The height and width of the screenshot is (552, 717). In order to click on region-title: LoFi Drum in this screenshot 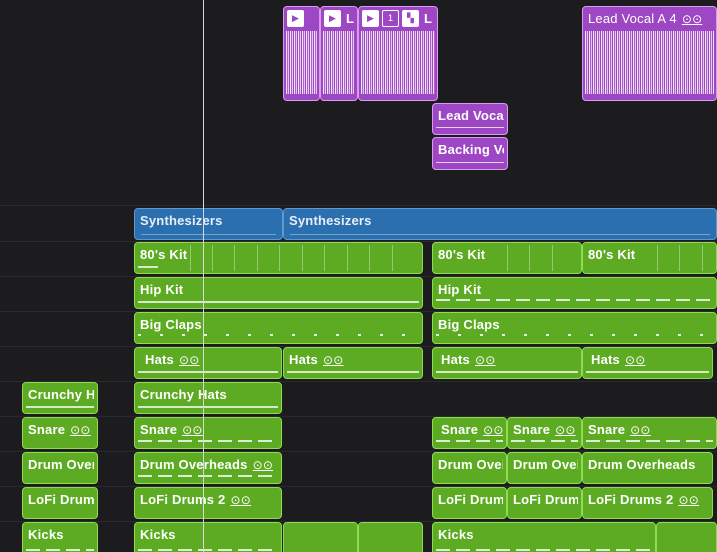, I will do `click(545, 499)`.